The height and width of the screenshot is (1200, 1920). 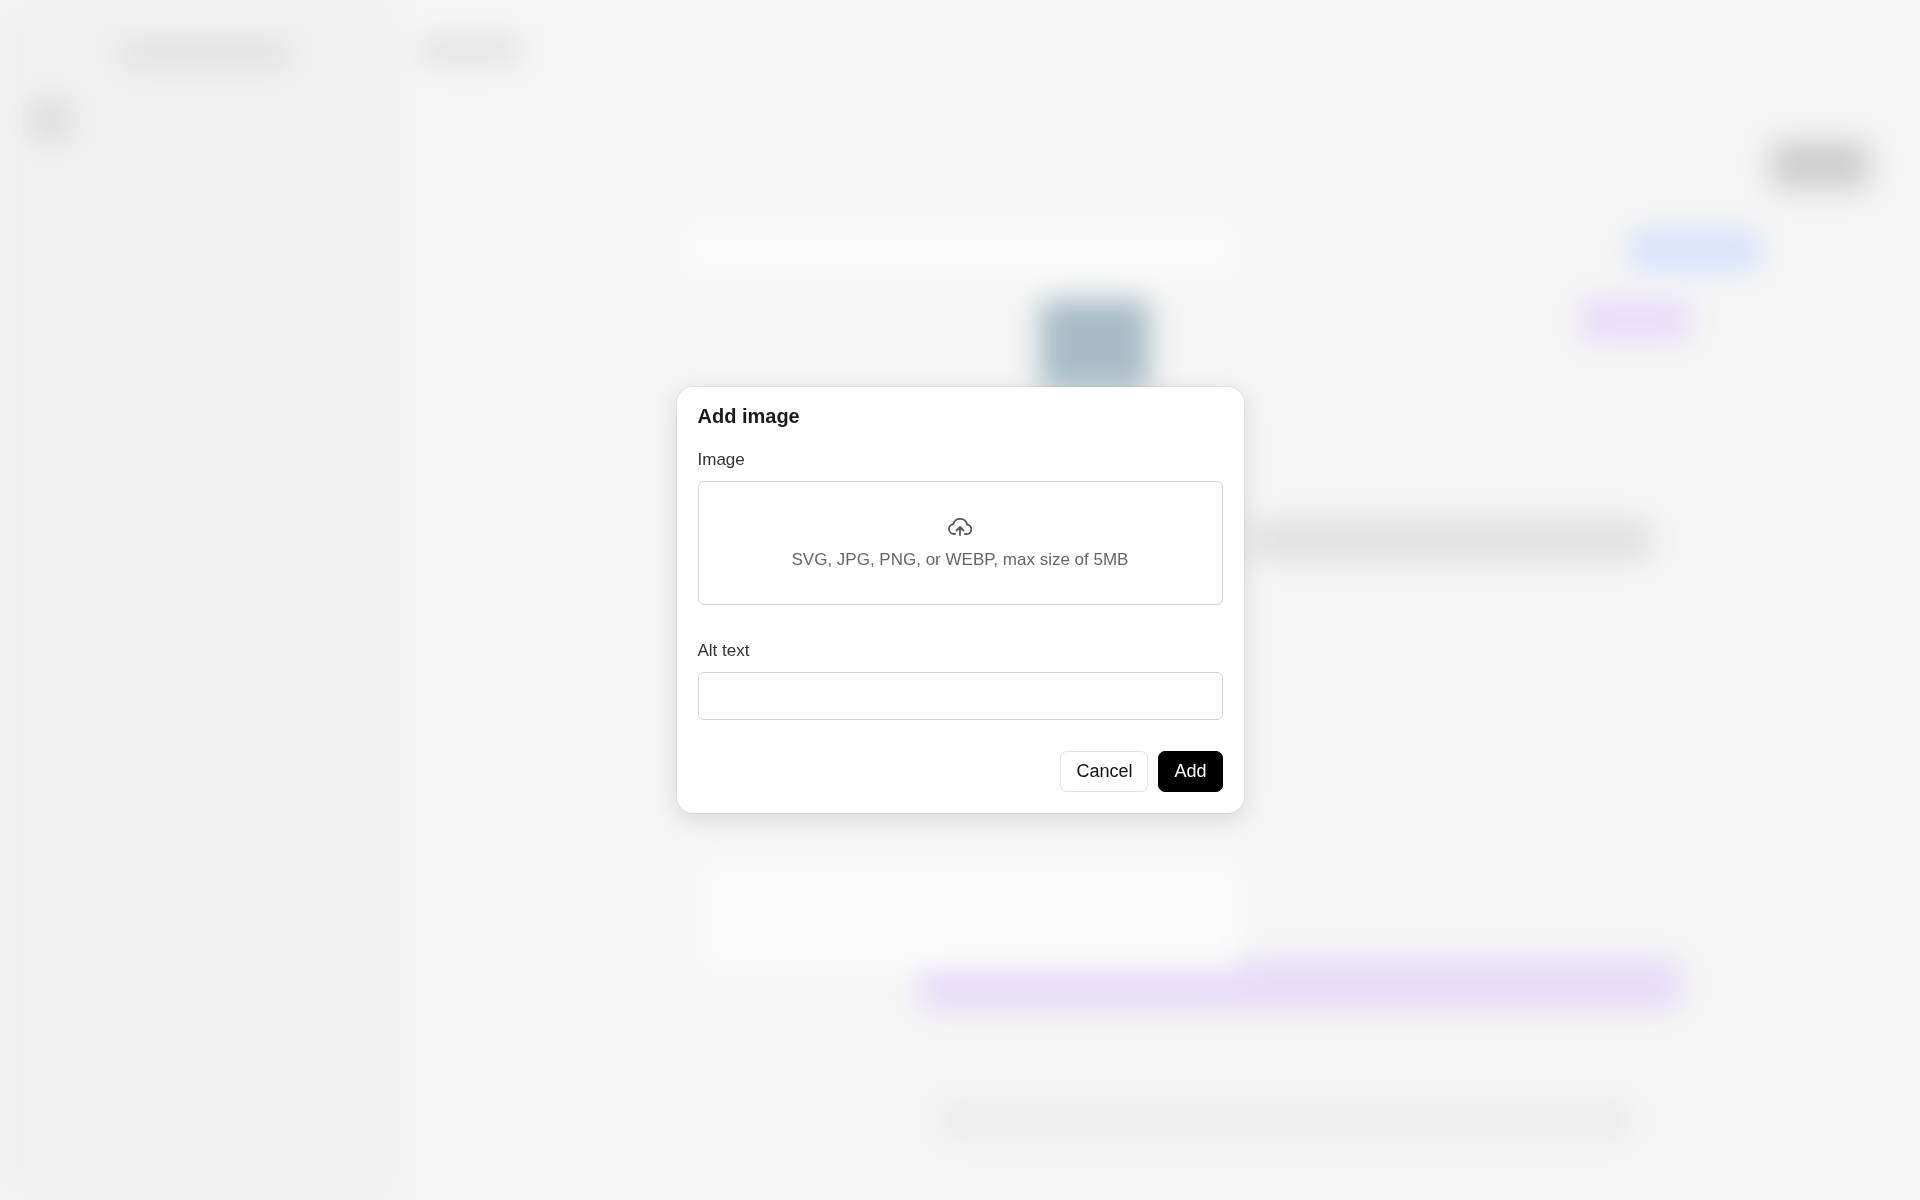 I want to click on alt-text-label: Alt text, so click(x=723, y=651).